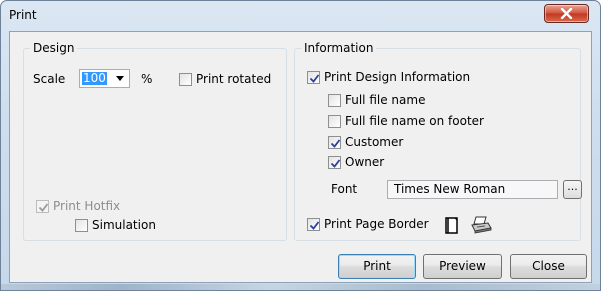 The width and height of the screenshot is (601, 291). What do you see at coordinates (397, 77) in the screenshot?
I see `print-design-information-label: Print Design Information` at bounding box center [397, 77].